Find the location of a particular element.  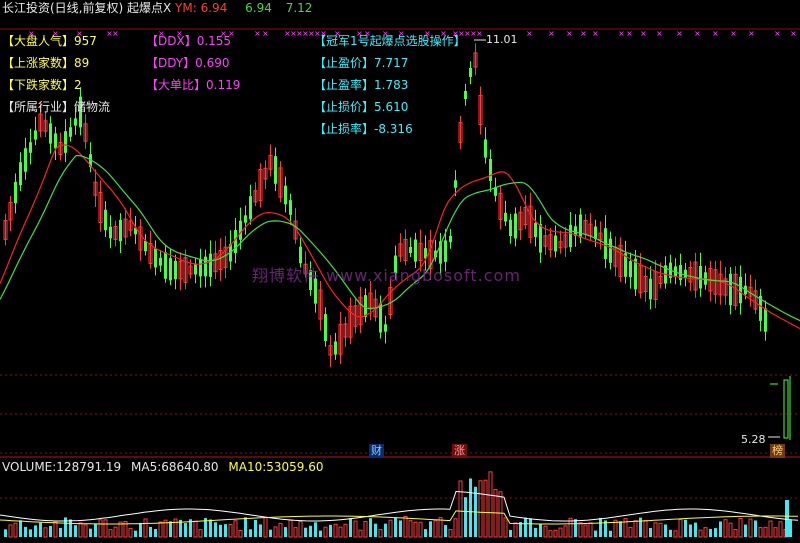

finance-badge: 财 is located at coordinates (376, 451).